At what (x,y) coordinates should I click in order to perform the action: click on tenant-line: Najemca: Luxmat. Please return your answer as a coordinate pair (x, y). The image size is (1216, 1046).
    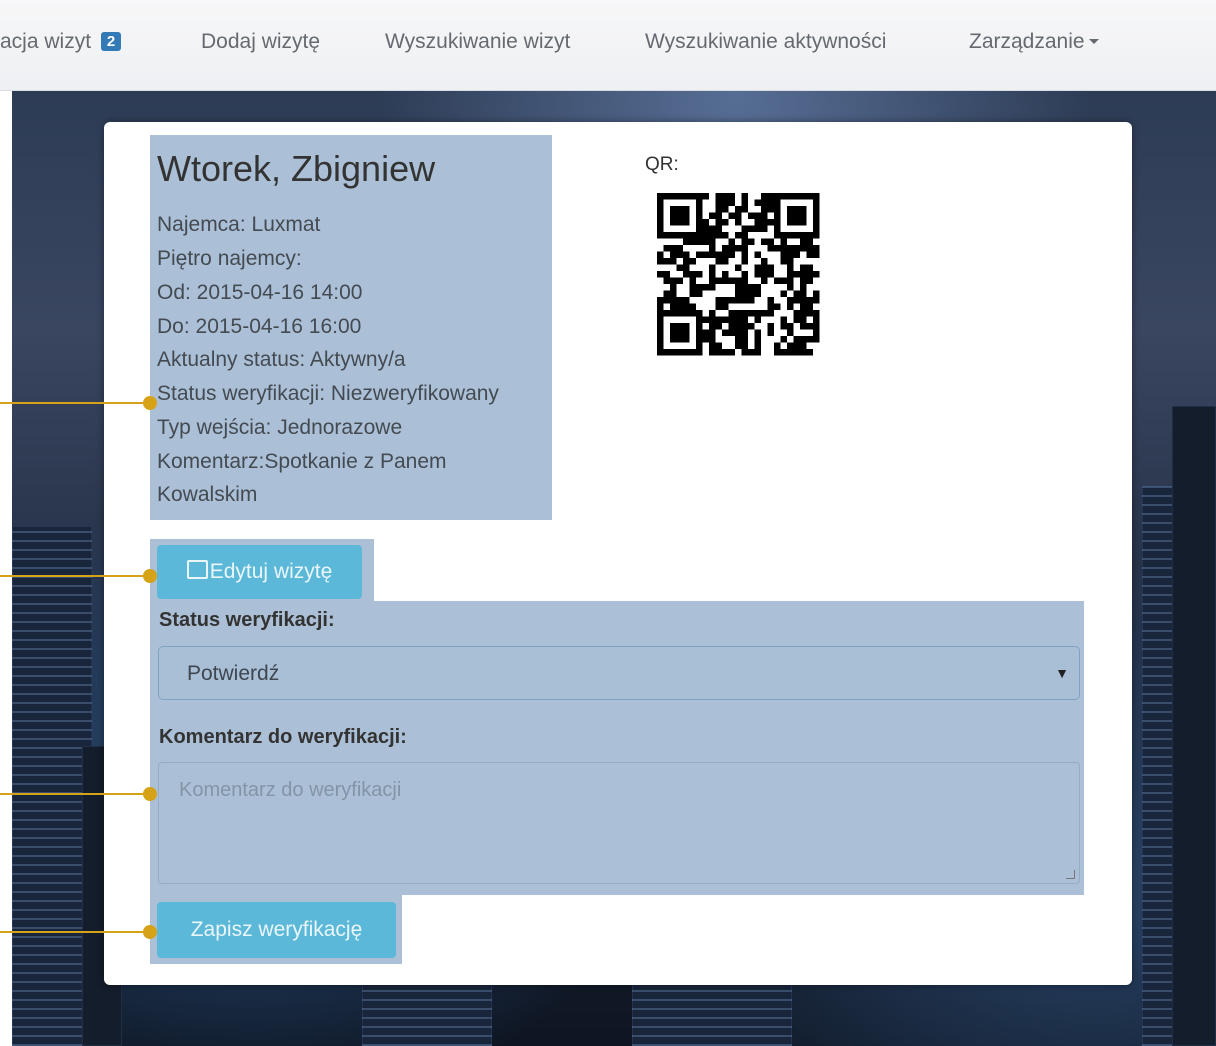
    Looking at the image, I should click on (239, 224).